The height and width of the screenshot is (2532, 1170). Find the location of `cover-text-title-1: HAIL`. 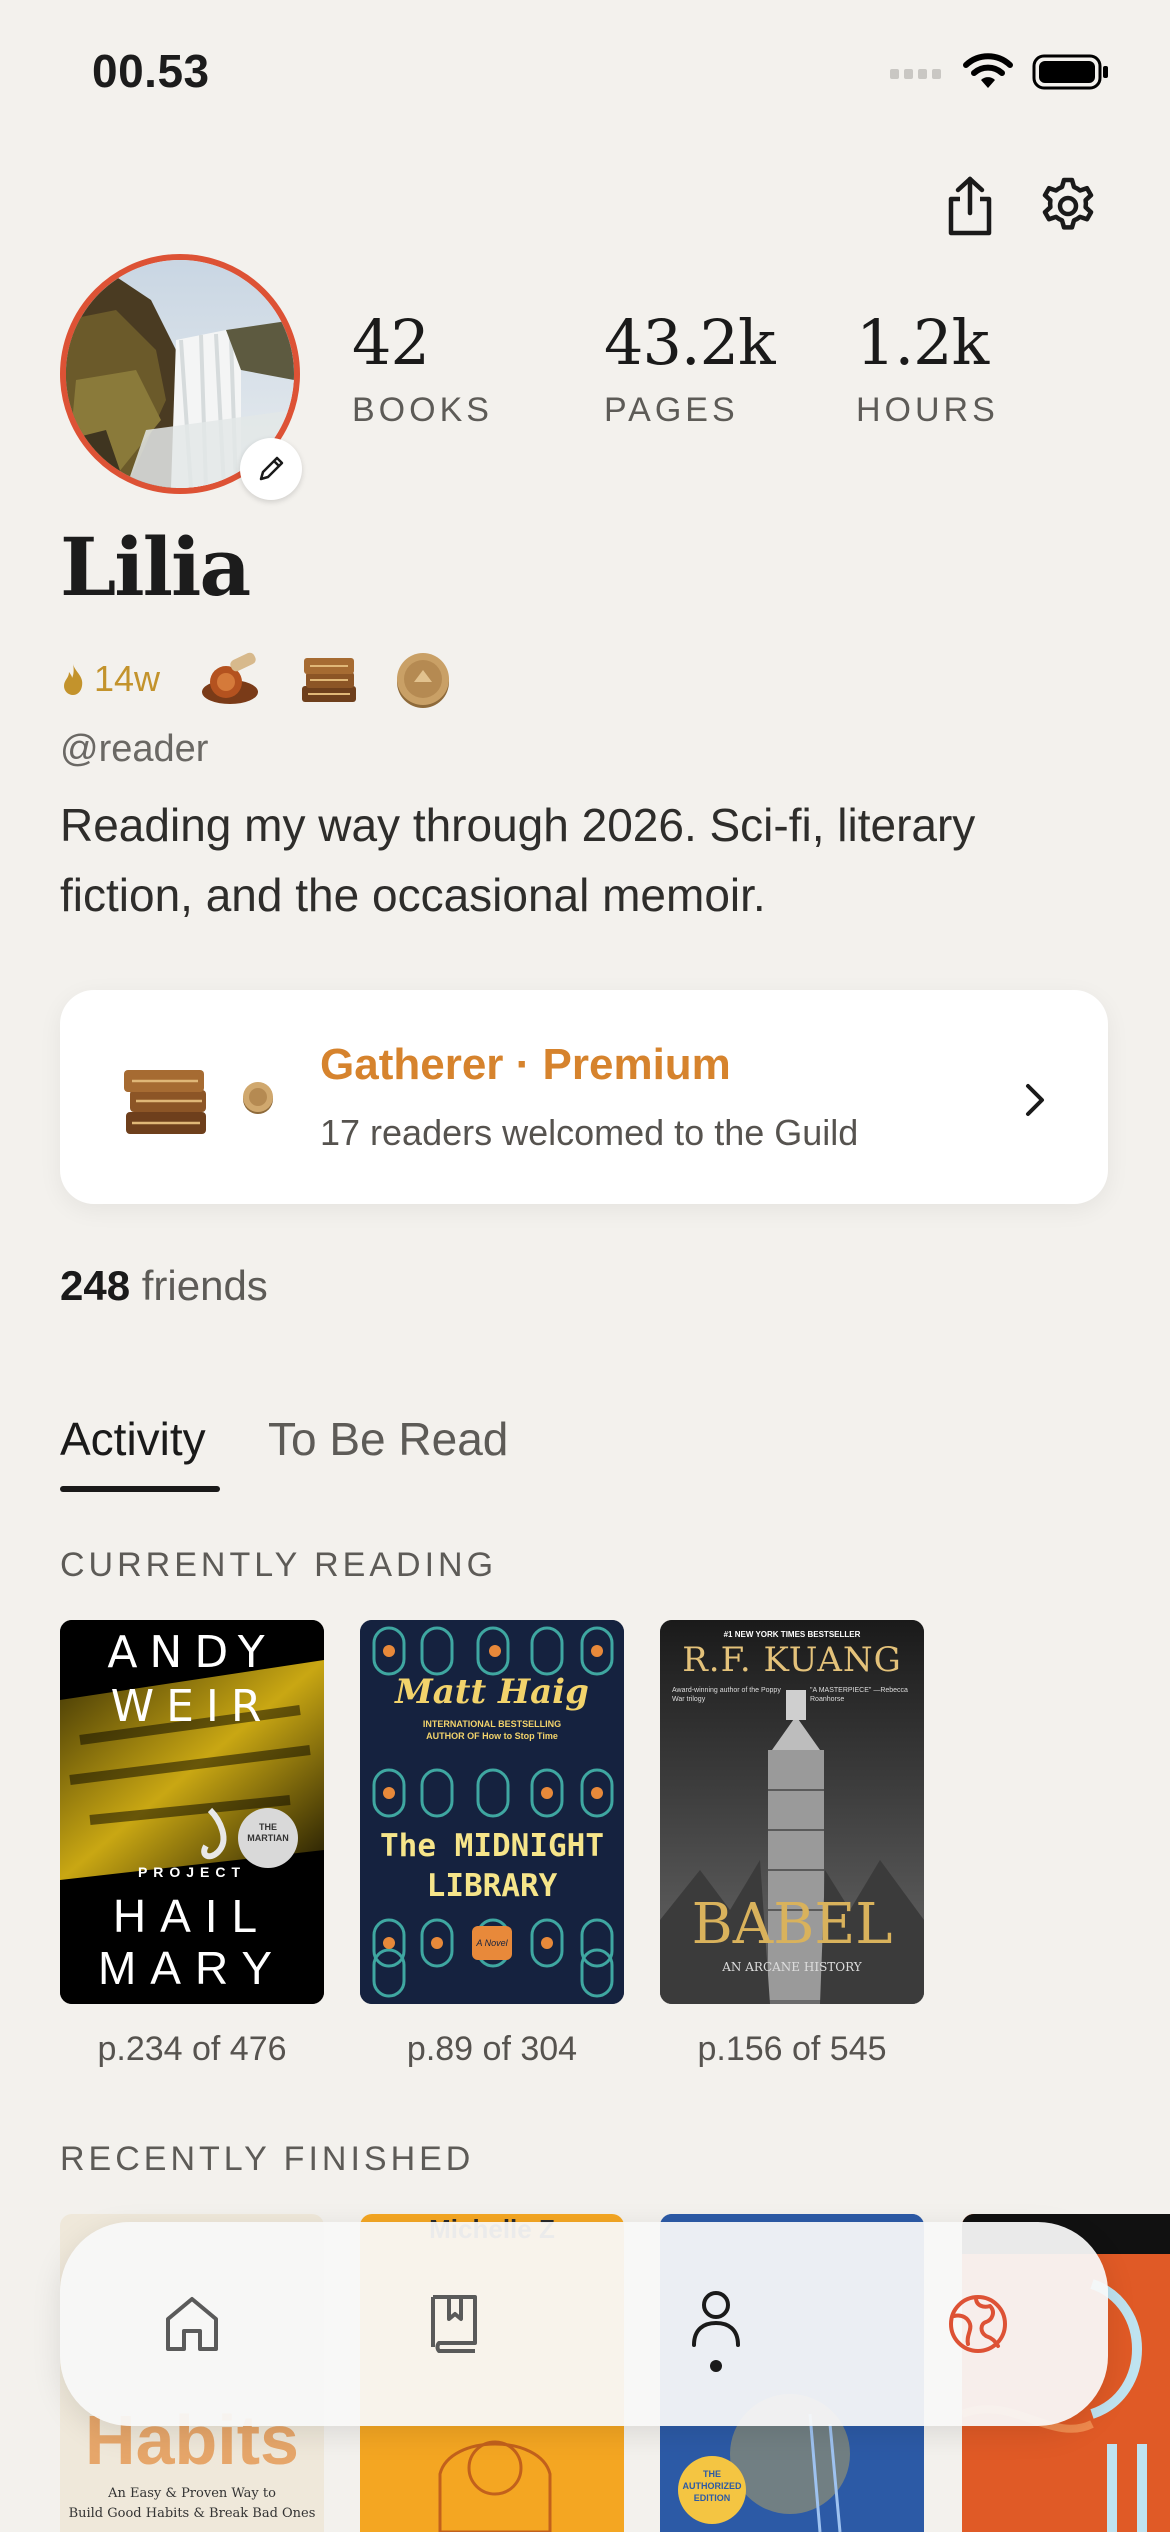

cover-text-title-1: HAIL is located at coordinates (192, 1916).